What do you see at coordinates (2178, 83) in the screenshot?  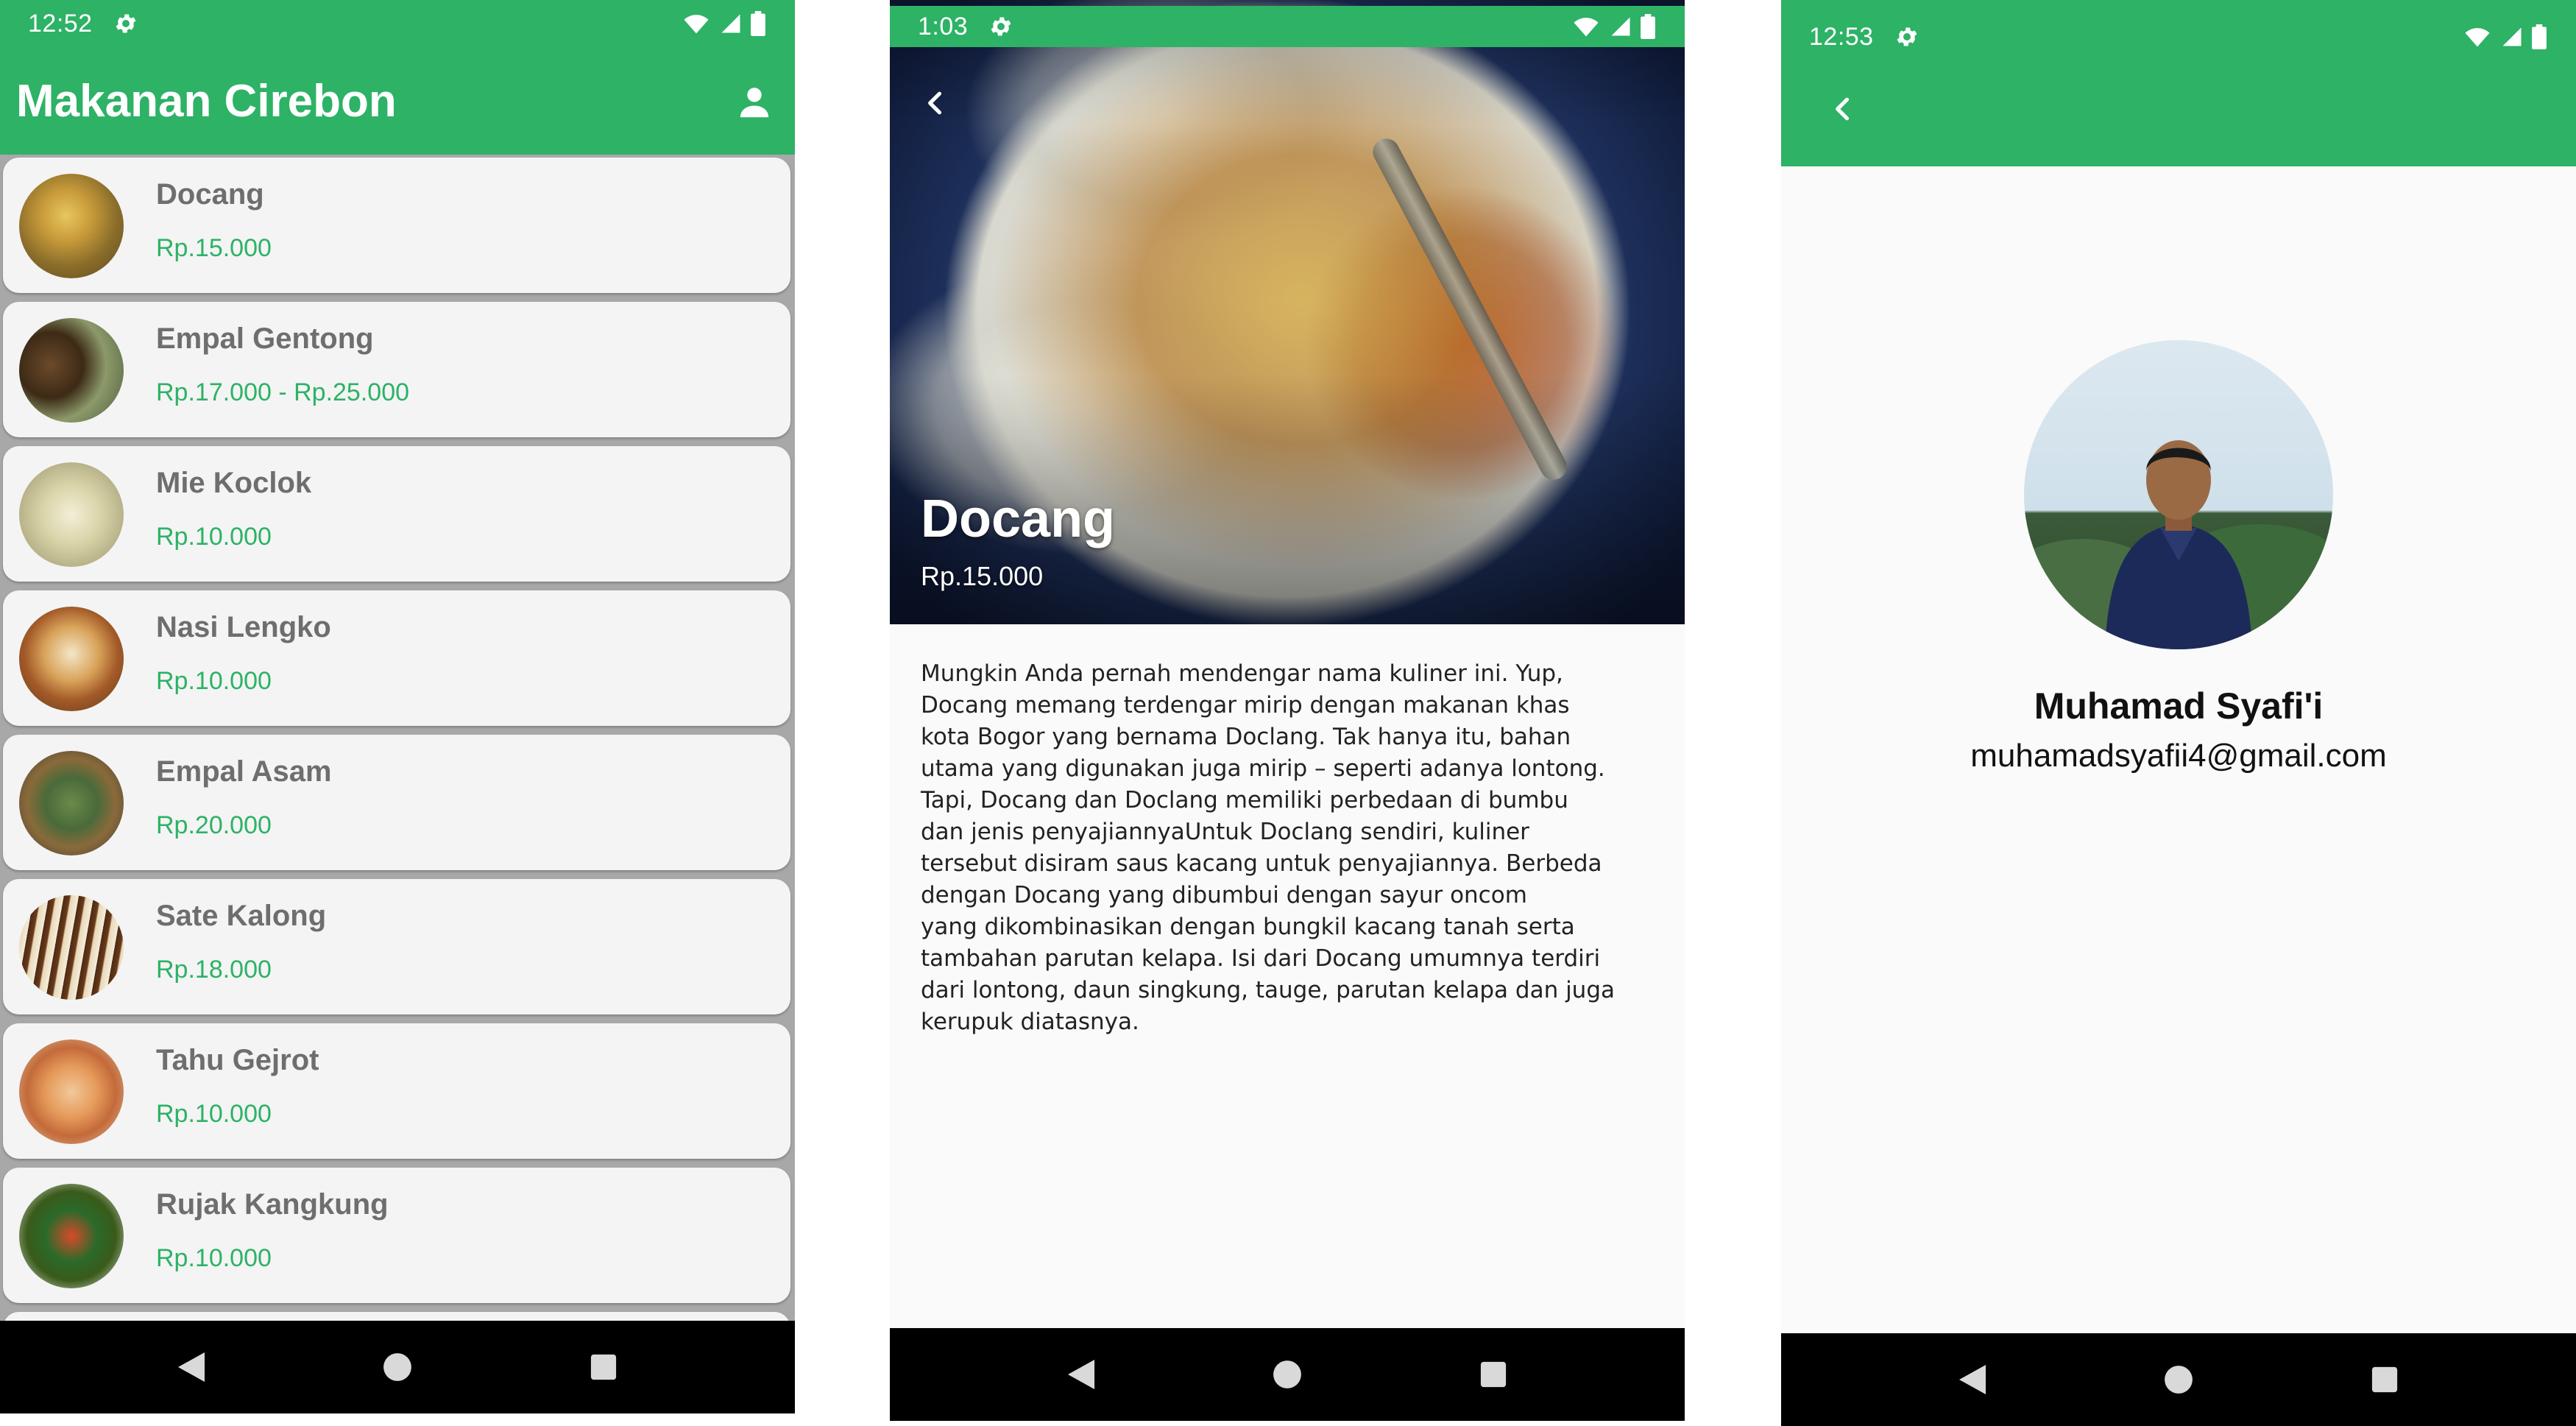 I see `app-bar: 12:53` at bounding box center [2178, 83].